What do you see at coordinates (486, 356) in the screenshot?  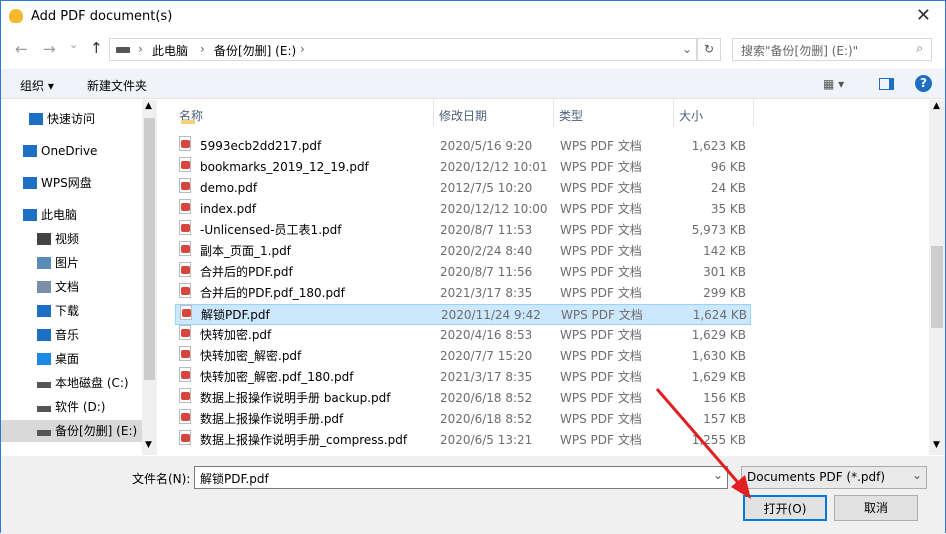 I see `file-date: 2020/7/7 15:20` at bounding box center [486, 356].